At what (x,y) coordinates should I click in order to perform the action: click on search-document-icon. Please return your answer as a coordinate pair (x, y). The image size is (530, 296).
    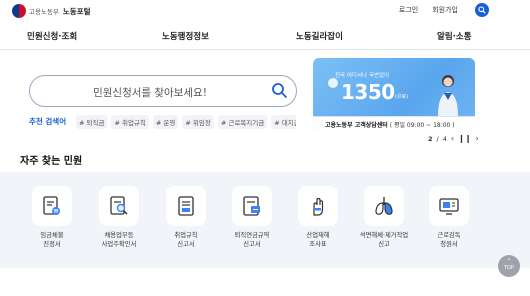
    Looking at the image, I should click on (119, 206).